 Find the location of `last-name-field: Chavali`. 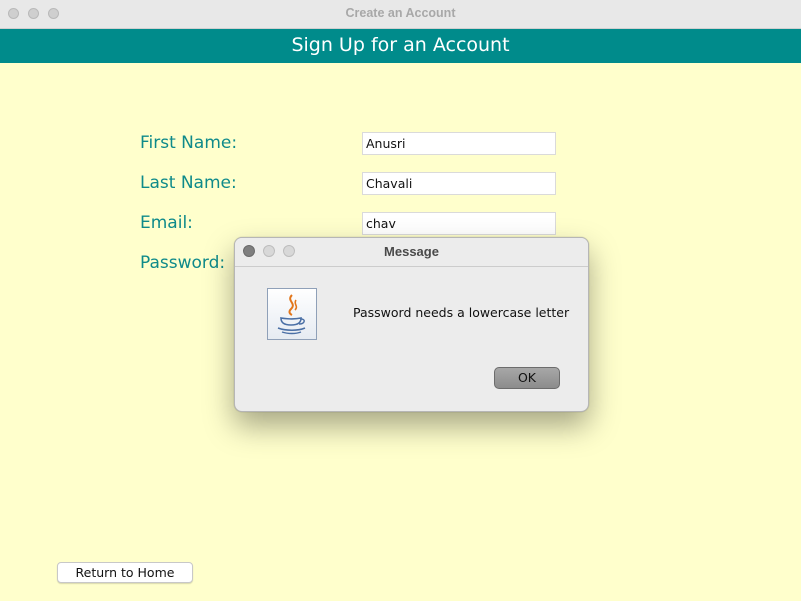

last-name-field: Chavali is located at coordinates (459, 183).